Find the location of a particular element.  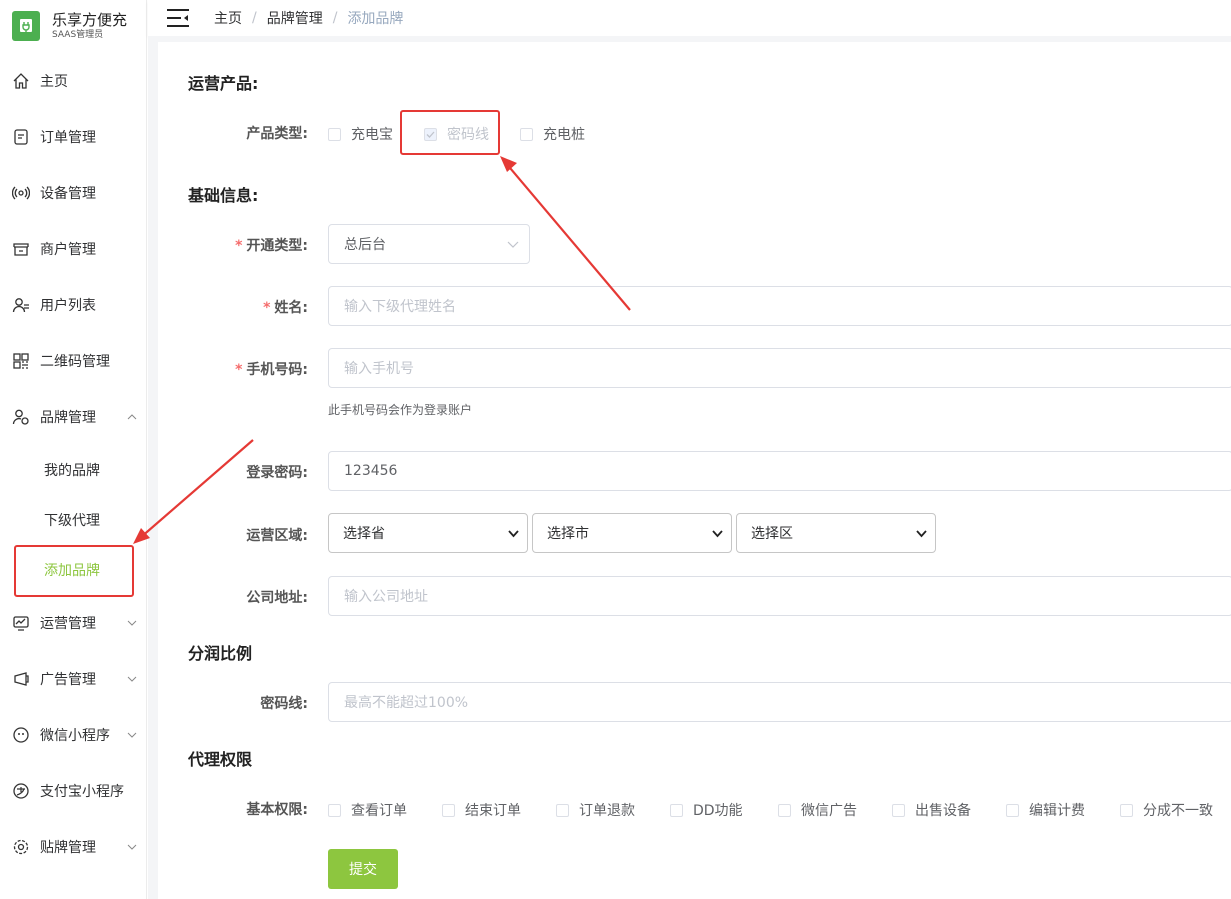

sidebar-item-qrcode: 二维码管理 is located at coordinates (73, 361).